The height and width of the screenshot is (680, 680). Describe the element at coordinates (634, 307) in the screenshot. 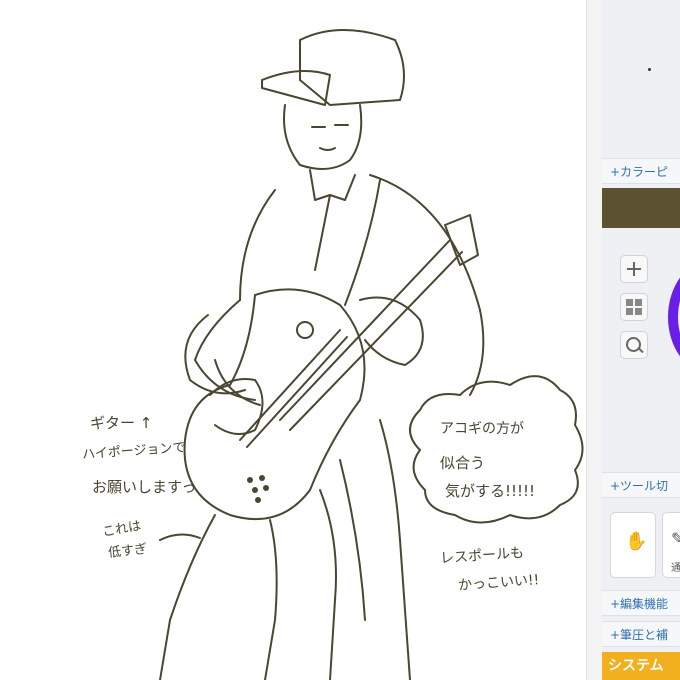

I see `grid-icon` at that location.